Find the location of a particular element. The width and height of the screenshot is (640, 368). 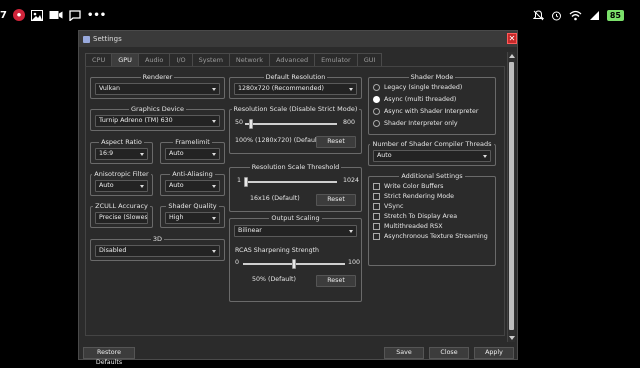

anisotropic-select: Auto is located at coordinates (121, 186).